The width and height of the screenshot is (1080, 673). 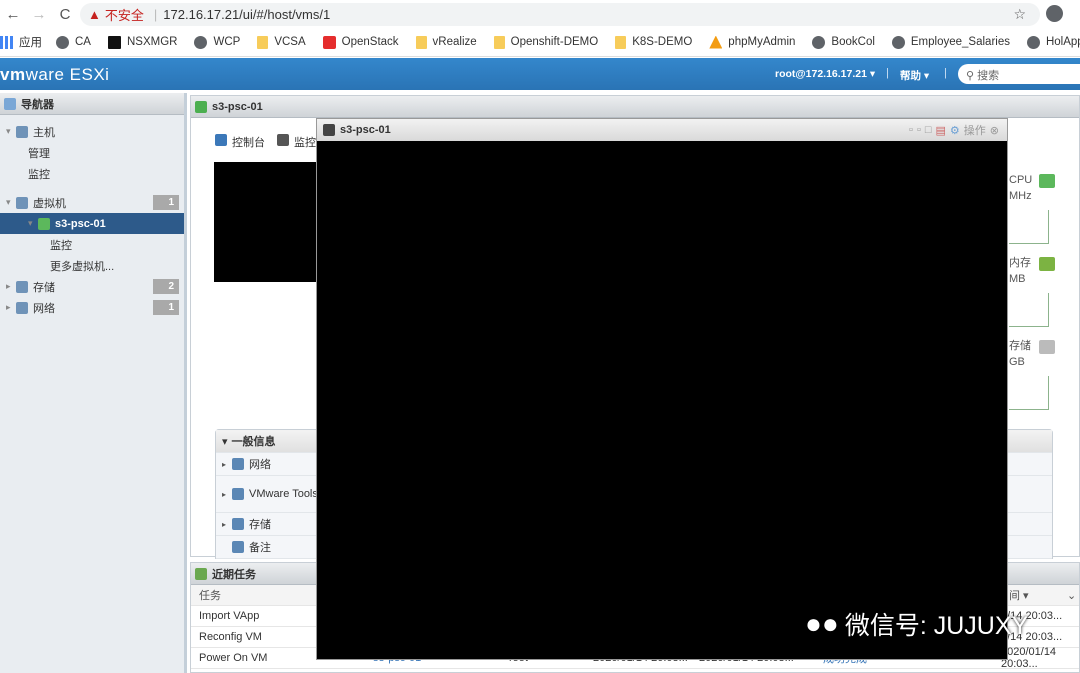 What do you see at coordinates (1020, 354) in the screenshot?
I see `resource-2: 存储 GB` at bounding box center [1020, 354].